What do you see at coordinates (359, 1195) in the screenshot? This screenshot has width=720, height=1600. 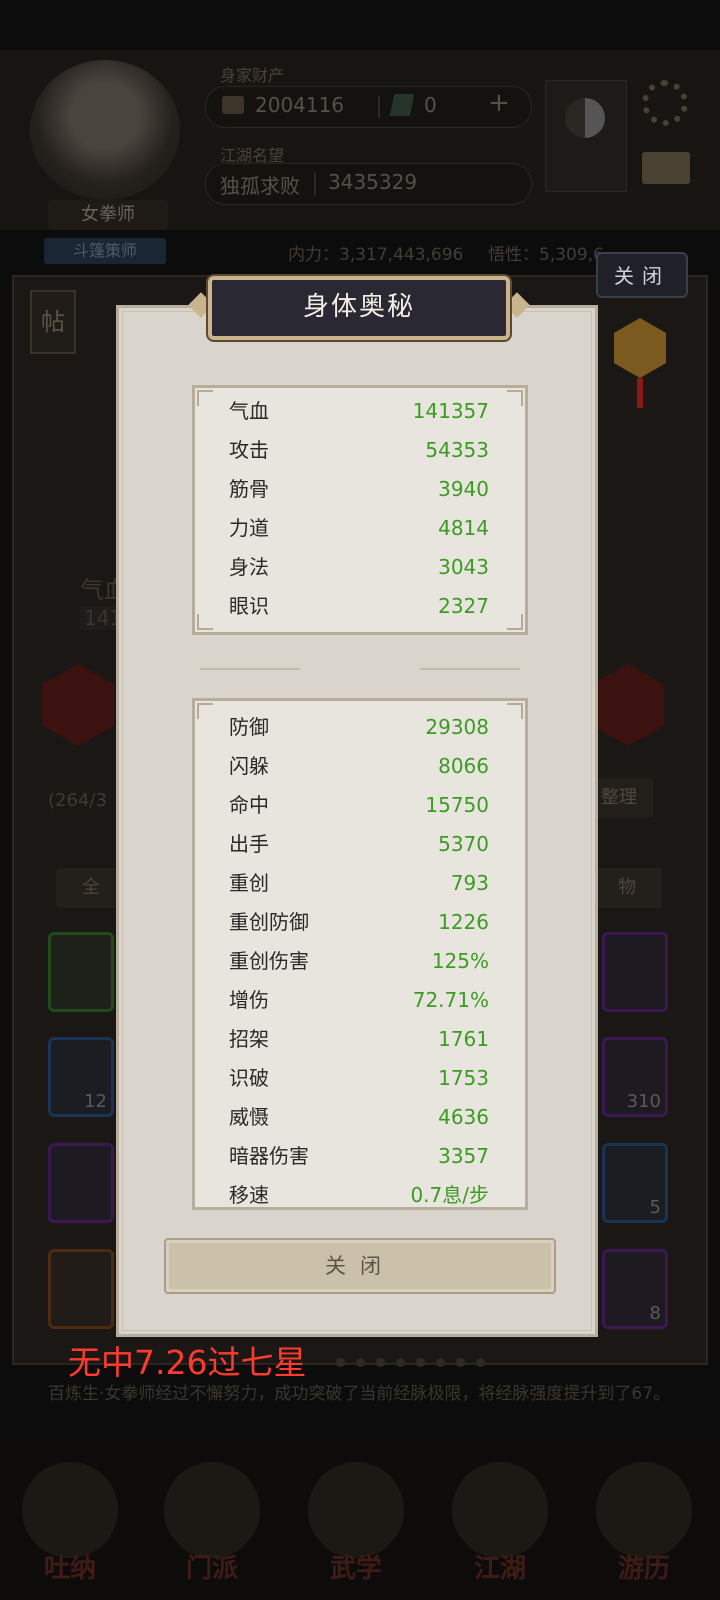 I see `stat-row-move-speed: 移速 0.7息/步` at bounding box center [359, 1195].